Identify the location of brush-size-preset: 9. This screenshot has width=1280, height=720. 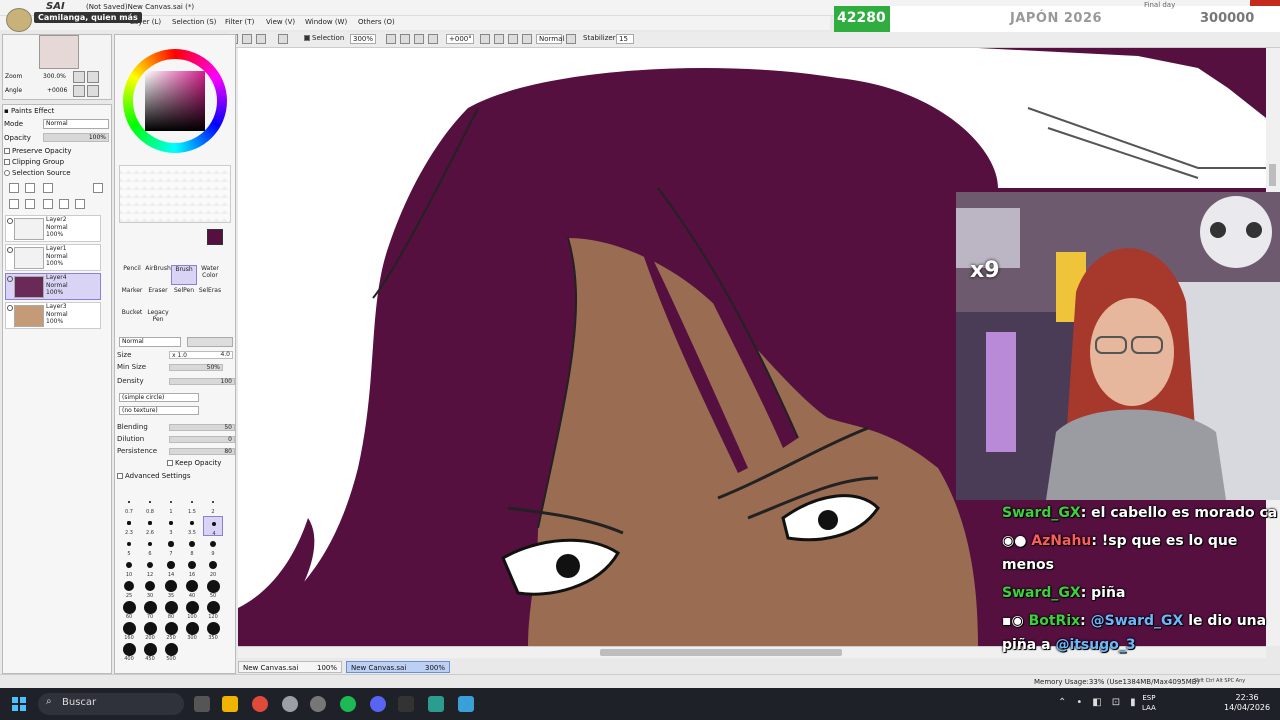
(213, 547).